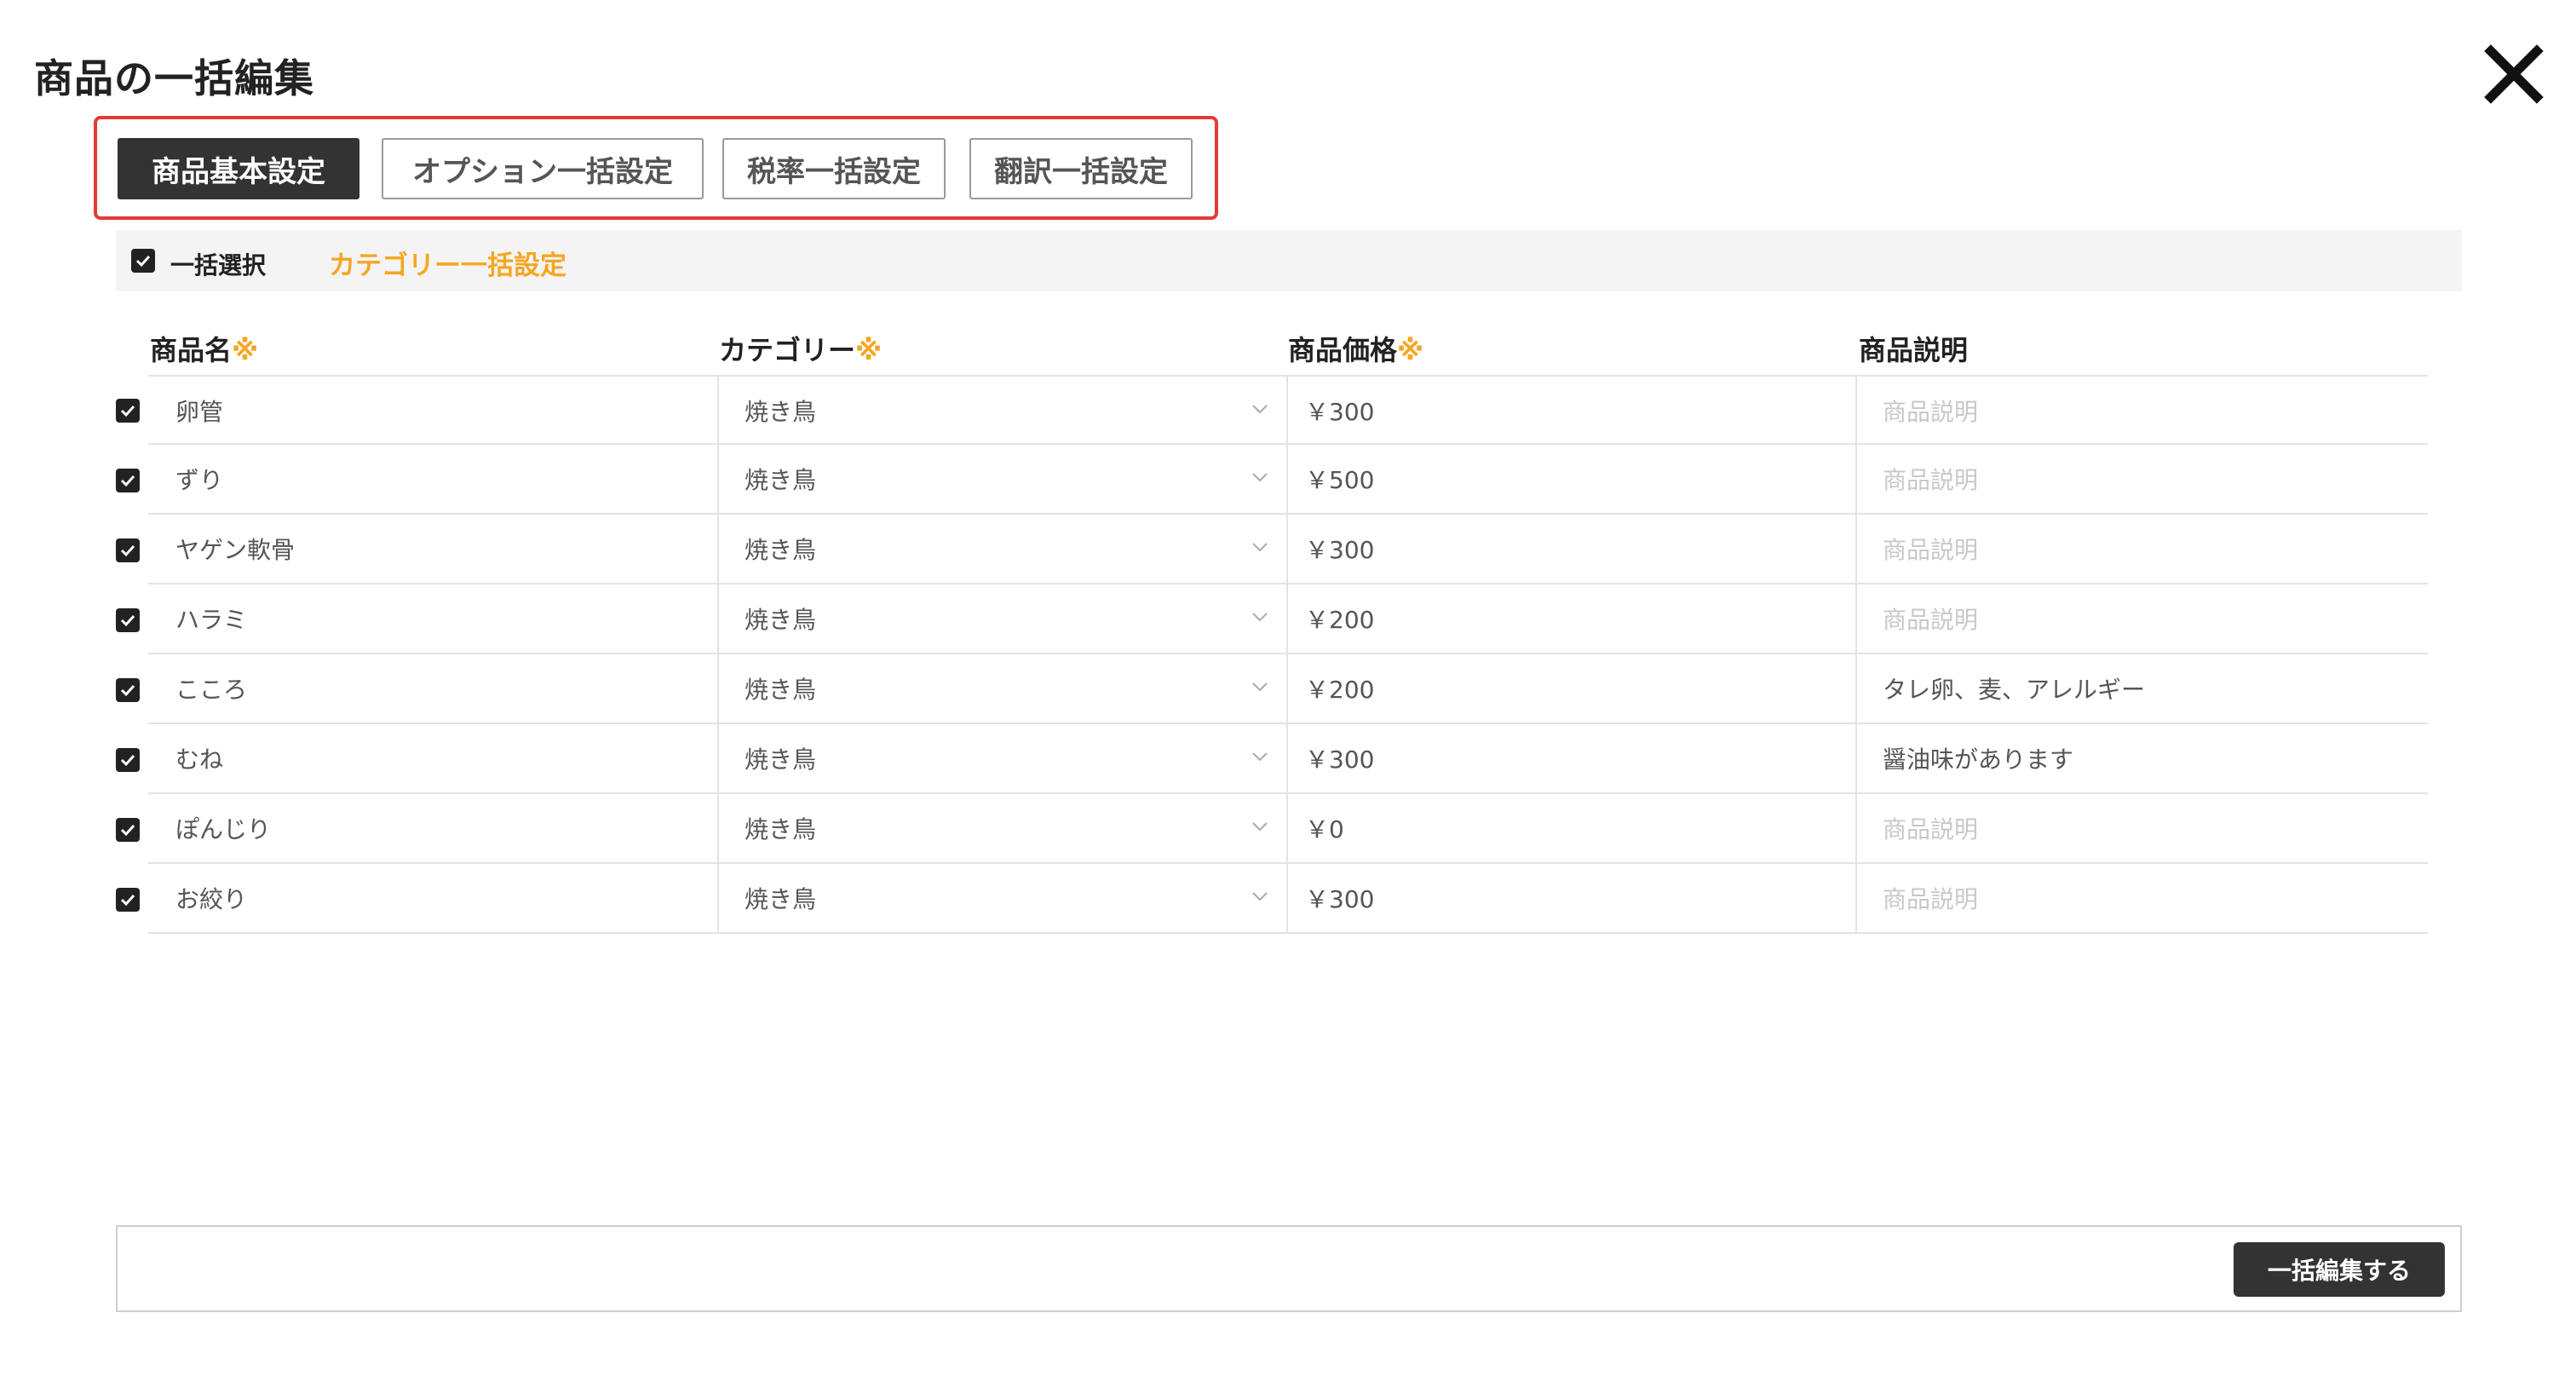  What do you see at coordinates (218, 265) in the screenshot?
I see `select-all-label: 一括選択` at bounding box center [218, 265].